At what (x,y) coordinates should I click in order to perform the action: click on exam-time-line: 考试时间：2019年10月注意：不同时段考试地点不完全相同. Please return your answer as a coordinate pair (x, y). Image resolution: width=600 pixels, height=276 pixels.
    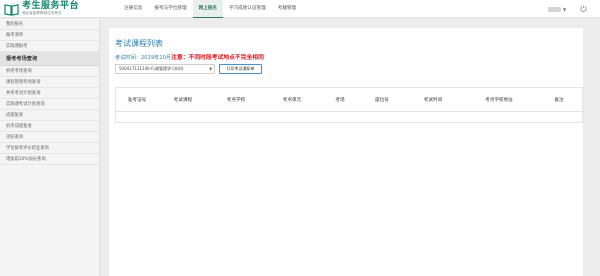
    Looking at the image, I should click on (189, 56).